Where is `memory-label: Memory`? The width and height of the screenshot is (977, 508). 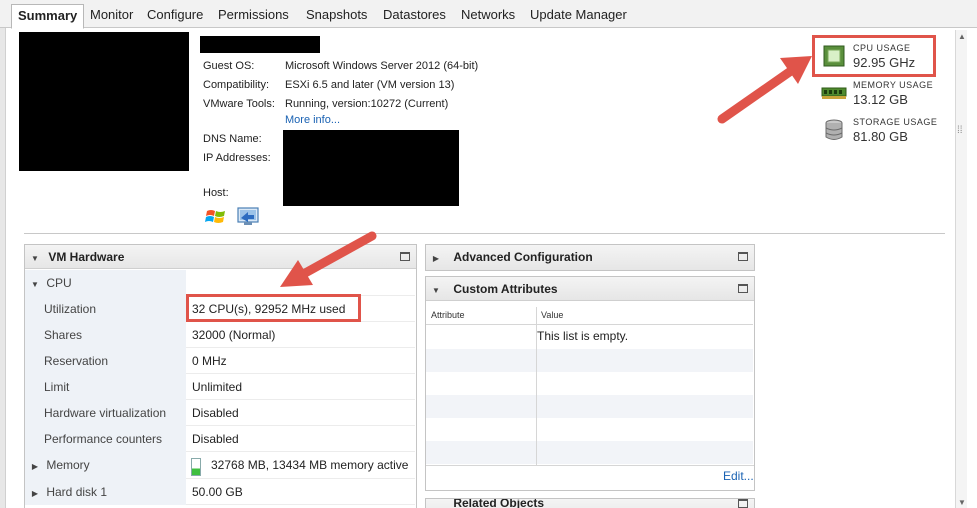
memory-label: Memory is located at coordinates (68, 465).